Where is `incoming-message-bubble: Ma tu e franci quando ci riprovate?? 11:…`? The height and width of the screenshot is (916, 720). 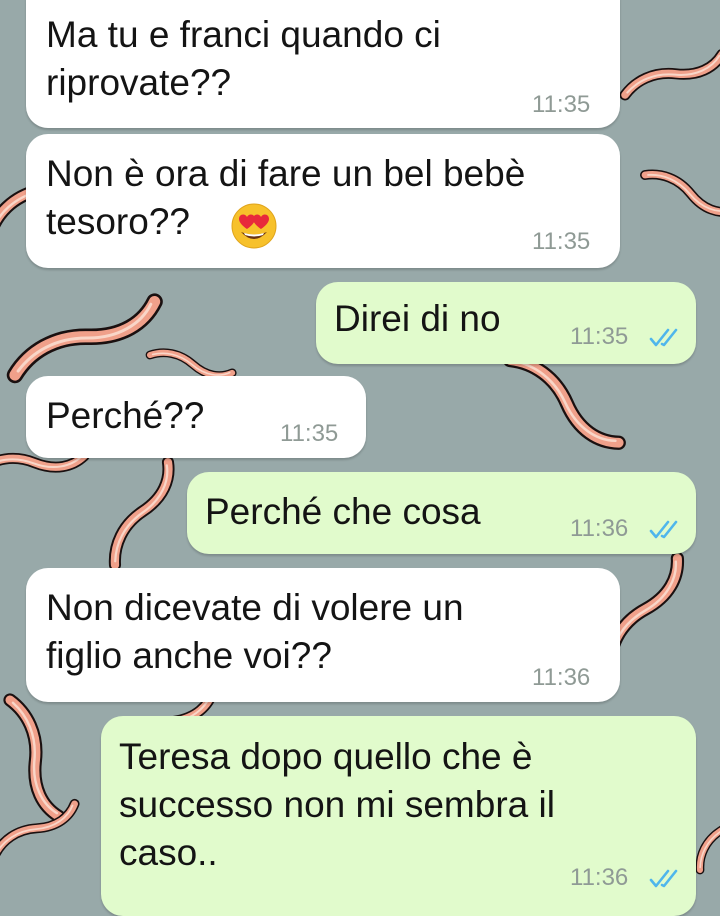 incoming-message-bubble: Ma tu e franci quando ci riprovate?? 11:… is located at coordinates (323, 64).